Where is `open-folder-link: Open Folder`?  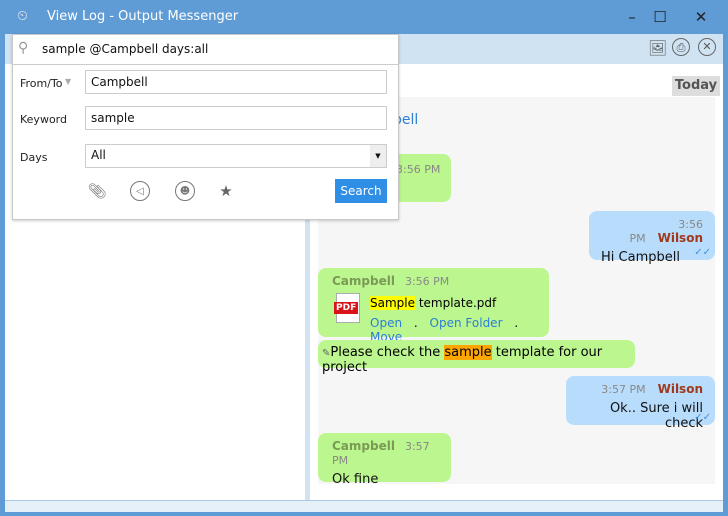 open-folder-link: Open Folder is located at coordinates (466, 323).